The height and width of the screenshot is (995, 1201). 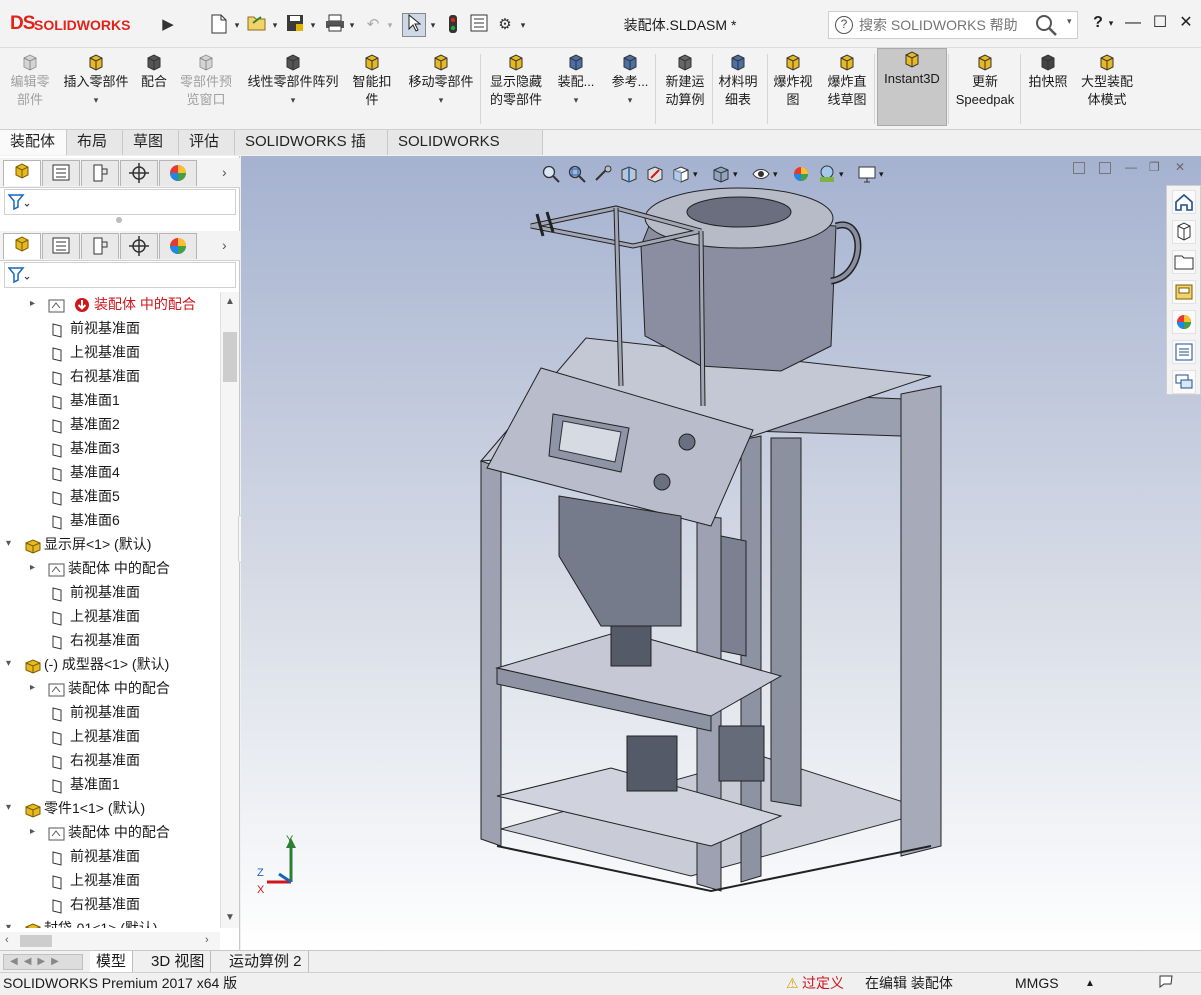 I want to click on tree-horizontal-scrollbar: ‹ ›, so click(x=110, y=941).